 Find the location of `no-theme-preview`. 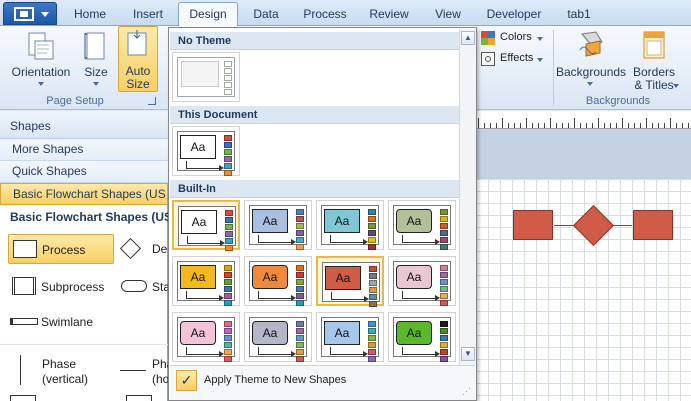

no-theme-preview is located at coordinates (206, 77).